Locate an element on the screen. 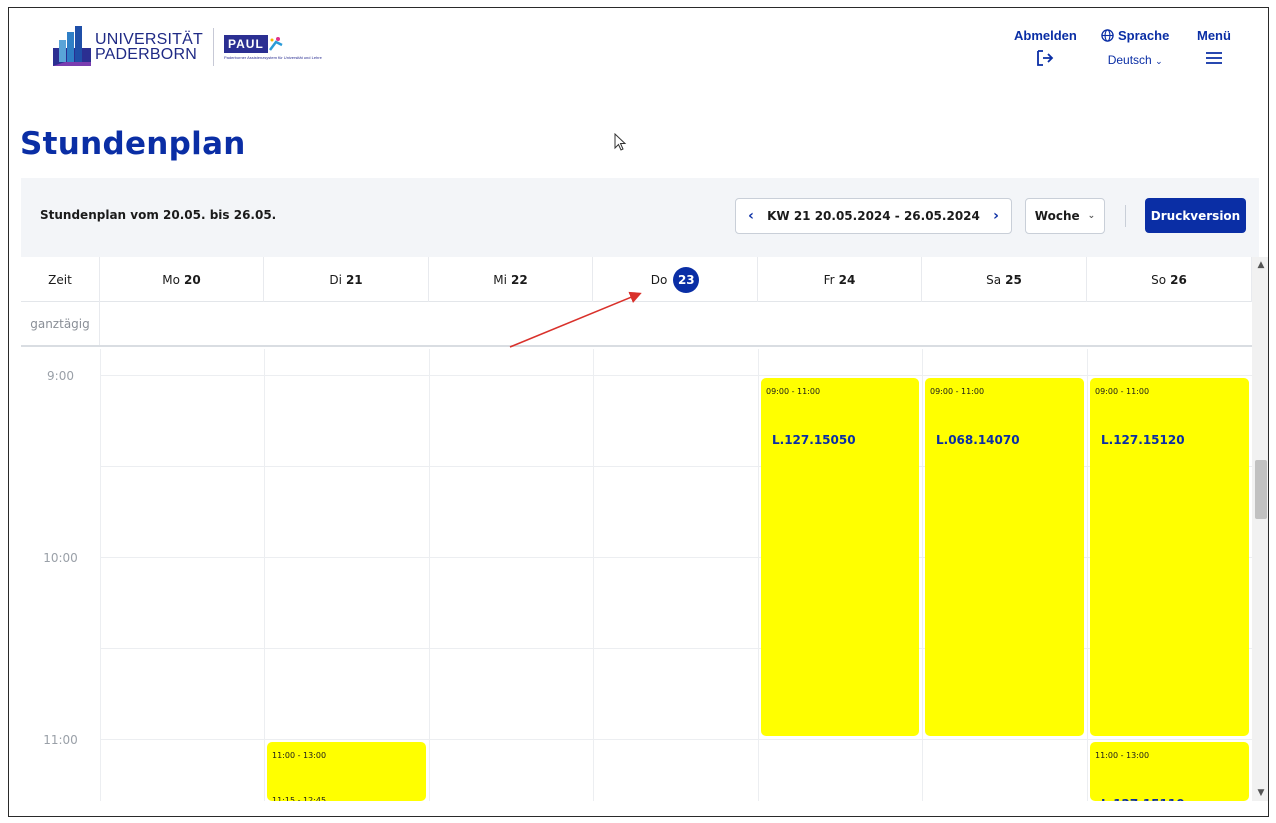  university-name-line2: PADERBORN is located at coordinates (146, 54).